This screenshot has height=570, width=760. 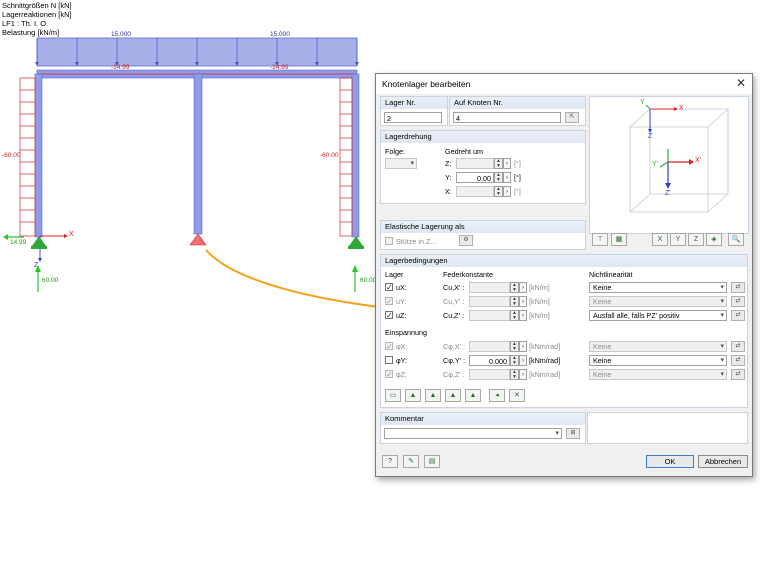 What do you see at coordinates (120, 67) in the screenshot?
I see `beam-force-left: -14.99` at bounding box center [120, 67].